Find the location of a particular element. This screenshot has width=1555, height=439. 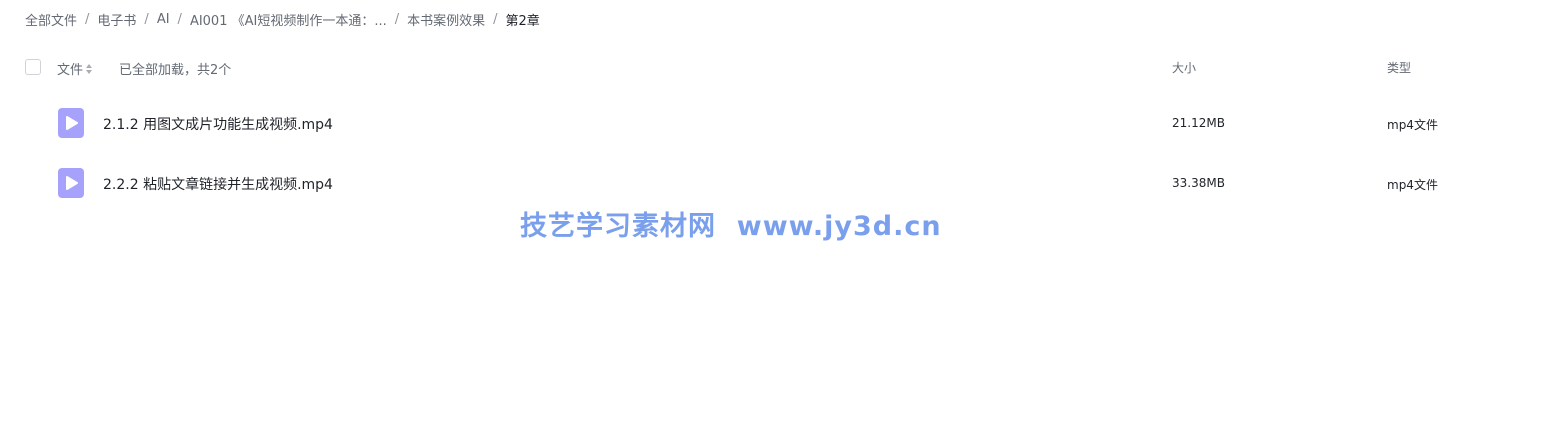

select-all-checkbox is located at coordinates (33, 67).